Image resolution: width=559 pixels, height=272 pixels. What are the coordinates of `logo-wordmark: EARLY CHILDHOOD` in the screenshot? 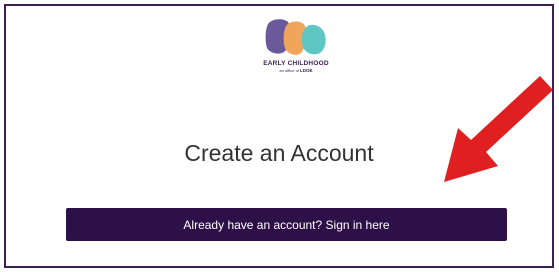 It's located at (296, 63).